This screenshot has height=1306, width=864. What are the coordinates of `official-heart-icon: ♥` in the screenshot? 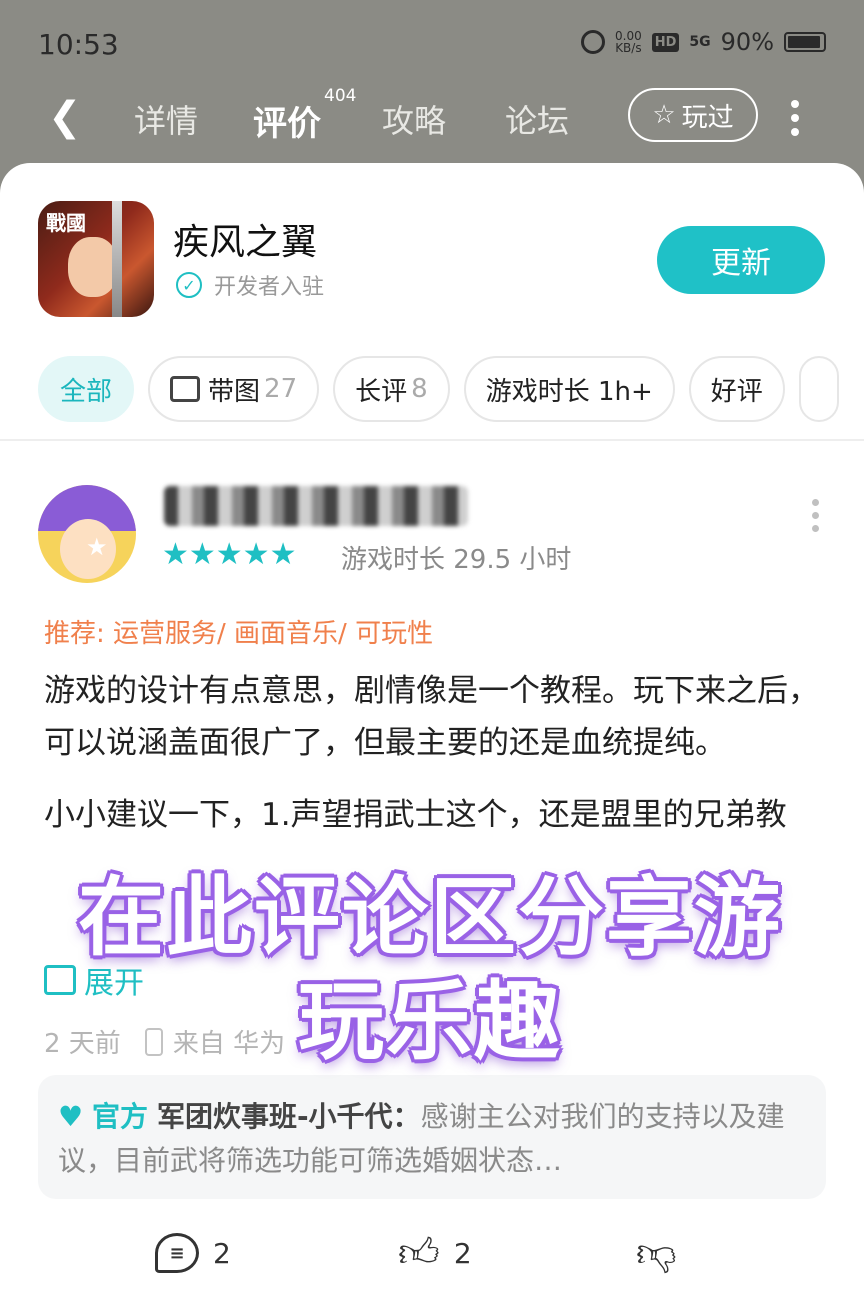 It's located at (71, 1116).